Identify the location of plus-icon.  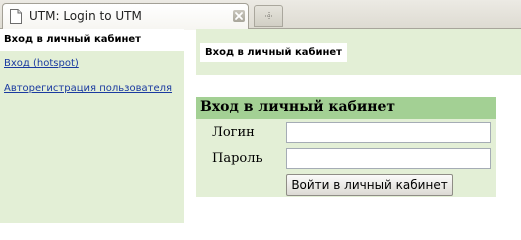
(269, 16).